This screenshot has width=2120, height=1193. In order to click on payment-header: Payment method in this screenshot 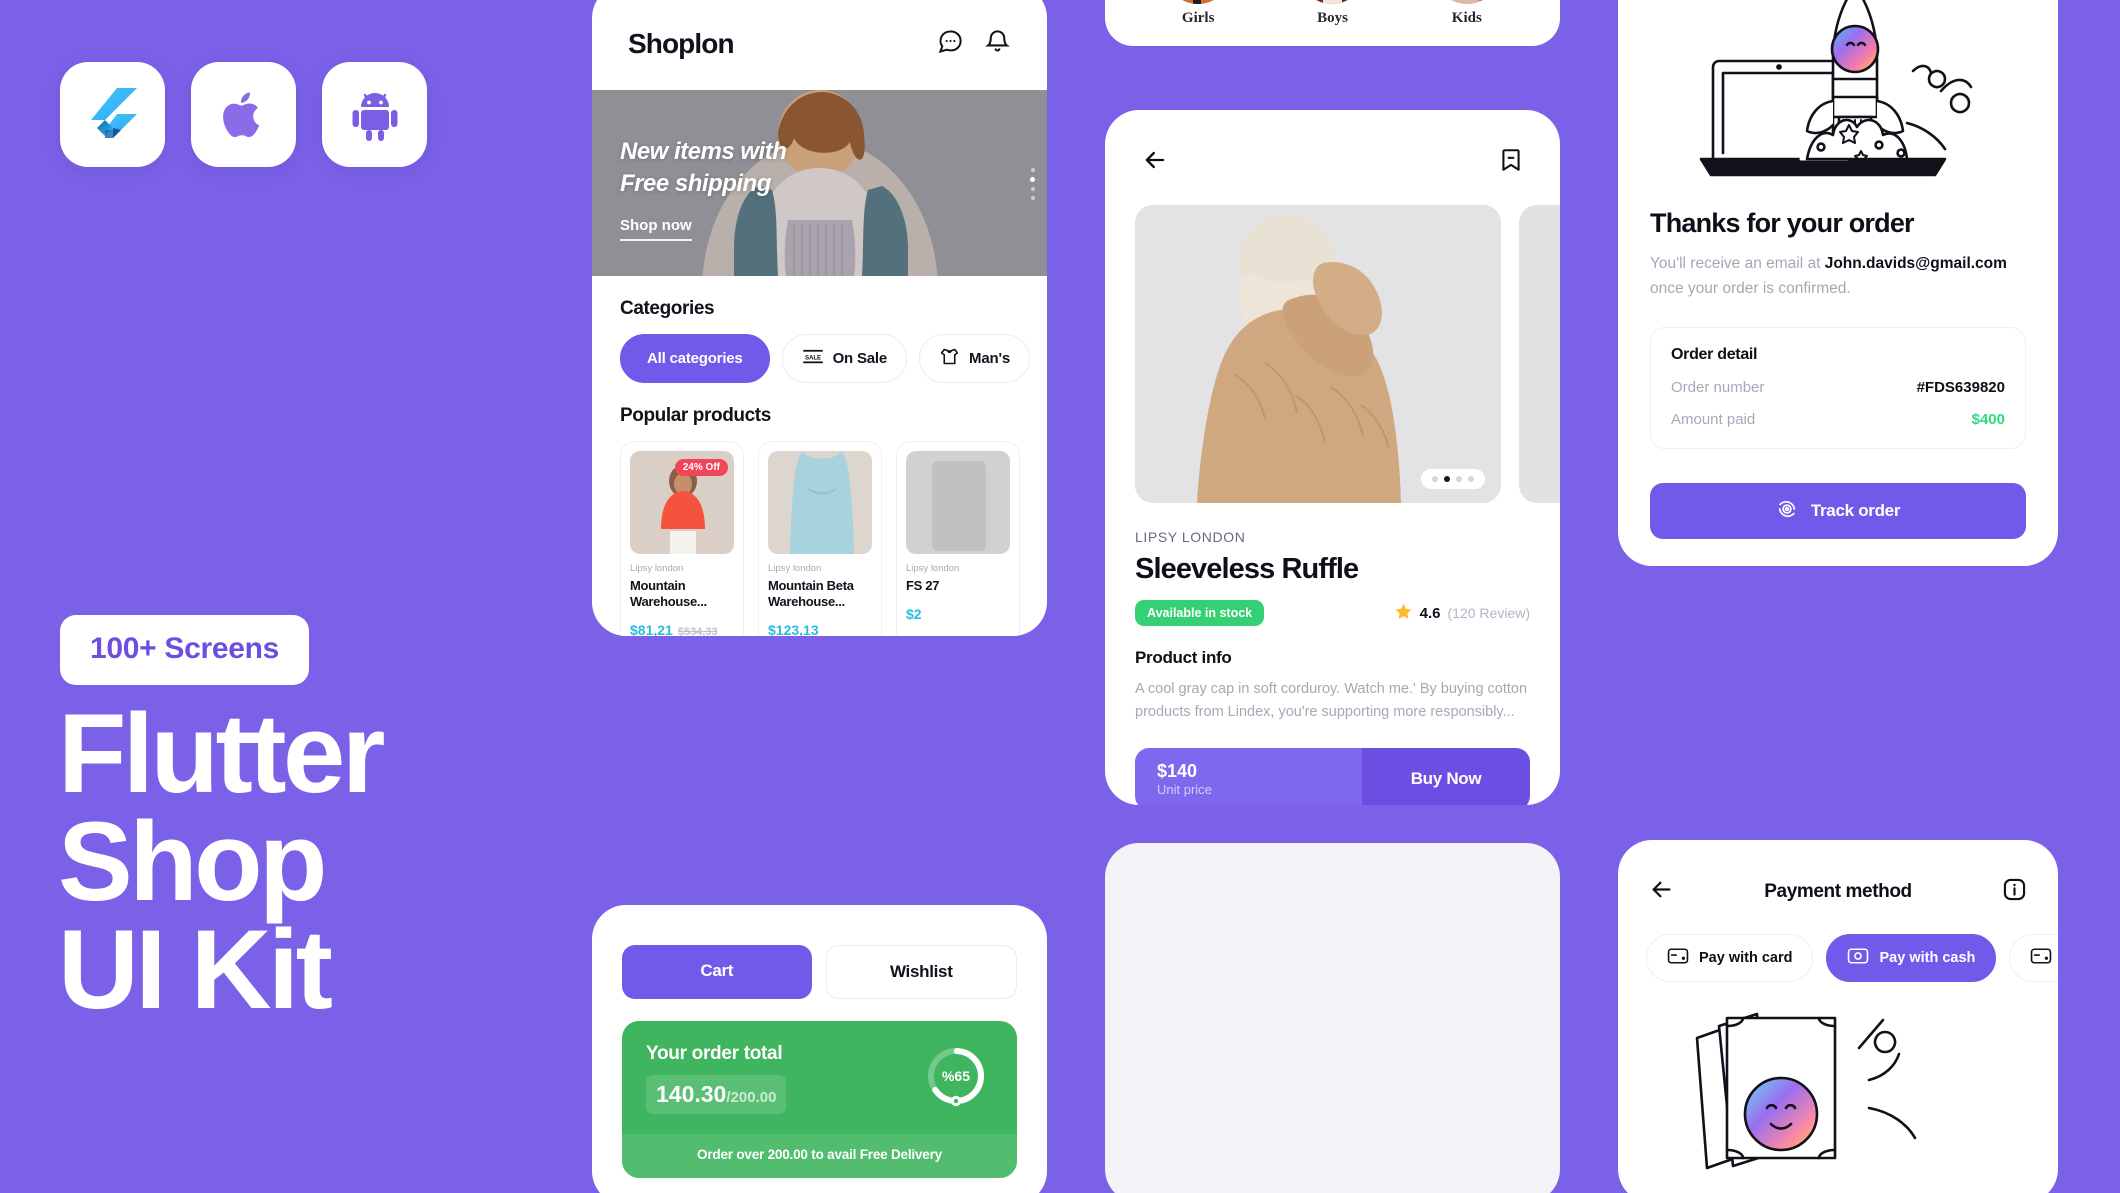, I will do `click(1838, 874)`.